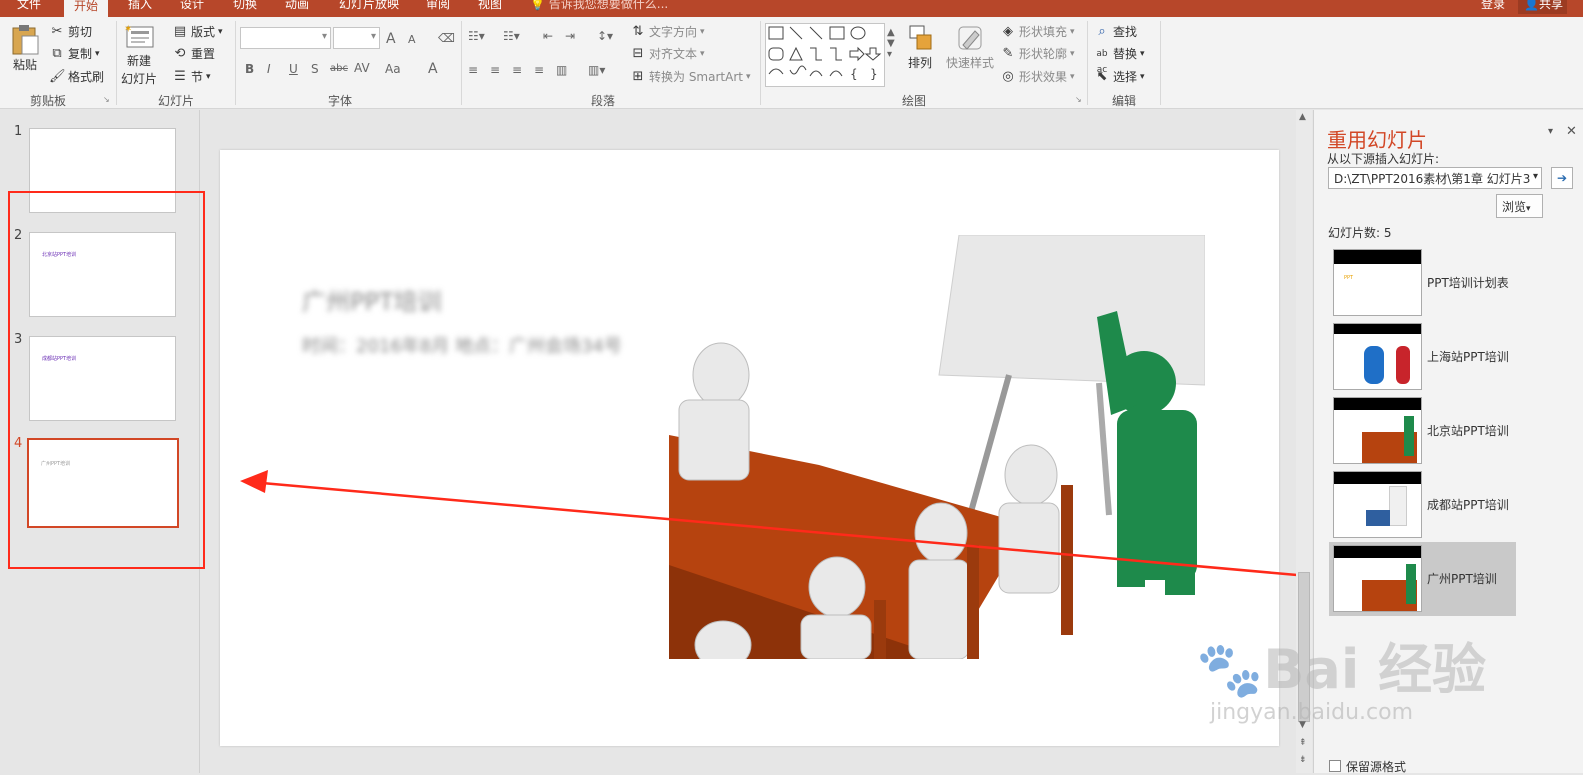 The height and width of the screenshot is (775, 1583). I want to click on keep-format-checkbox, so click(1335, 766).